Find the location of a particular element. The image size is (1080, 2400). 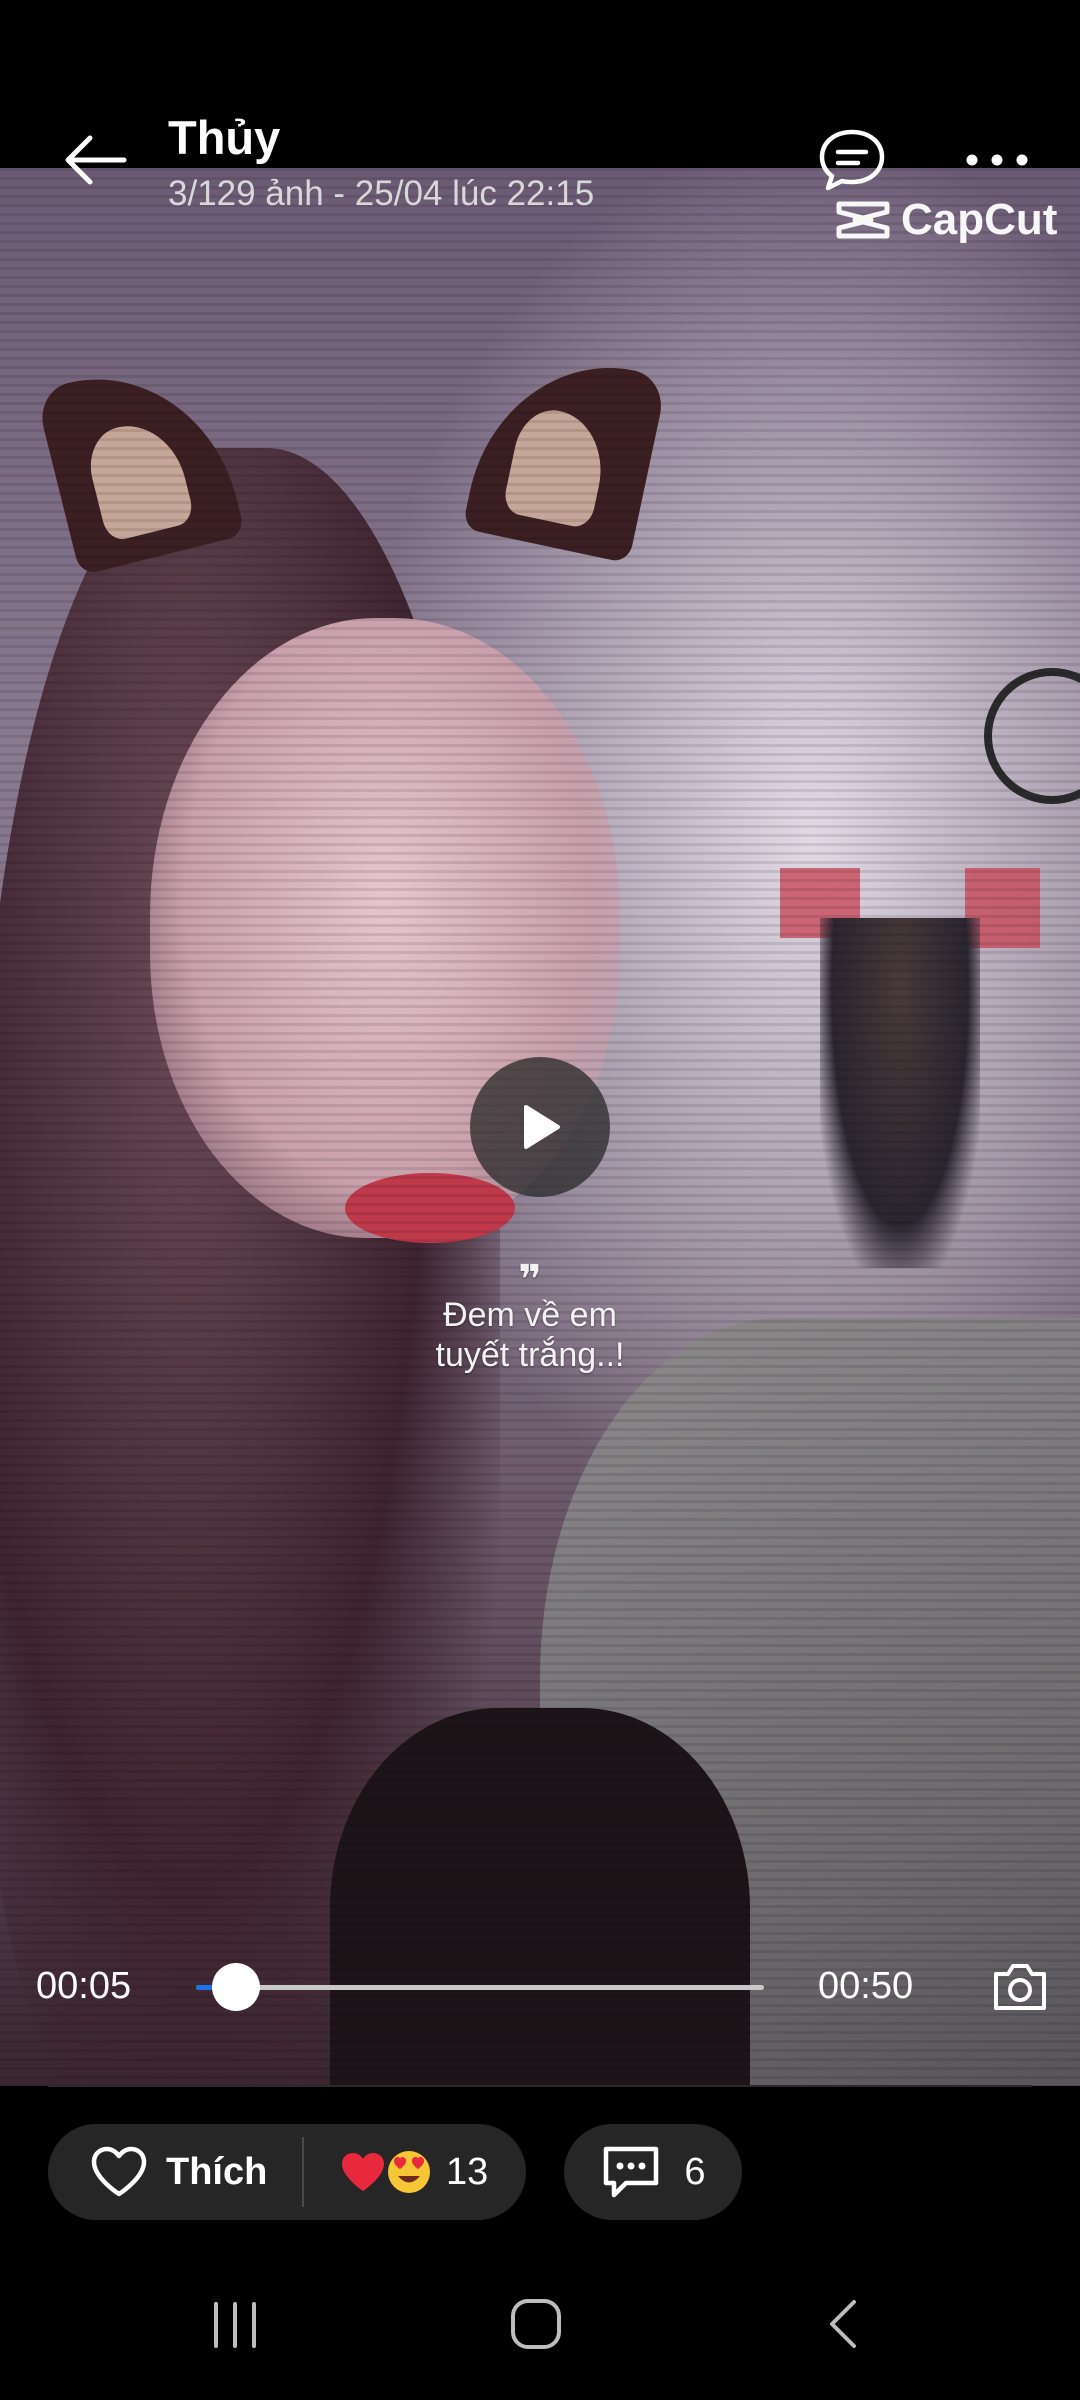

recent-apps-icon is located at coordinates (235, 2325).